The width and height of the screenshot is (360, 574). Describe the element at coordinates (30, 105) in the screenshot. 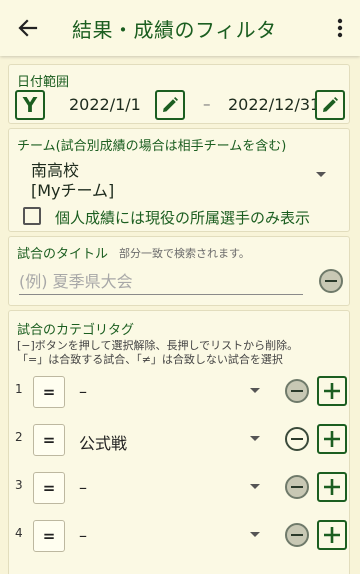

I see `year-button: Y` at that location.